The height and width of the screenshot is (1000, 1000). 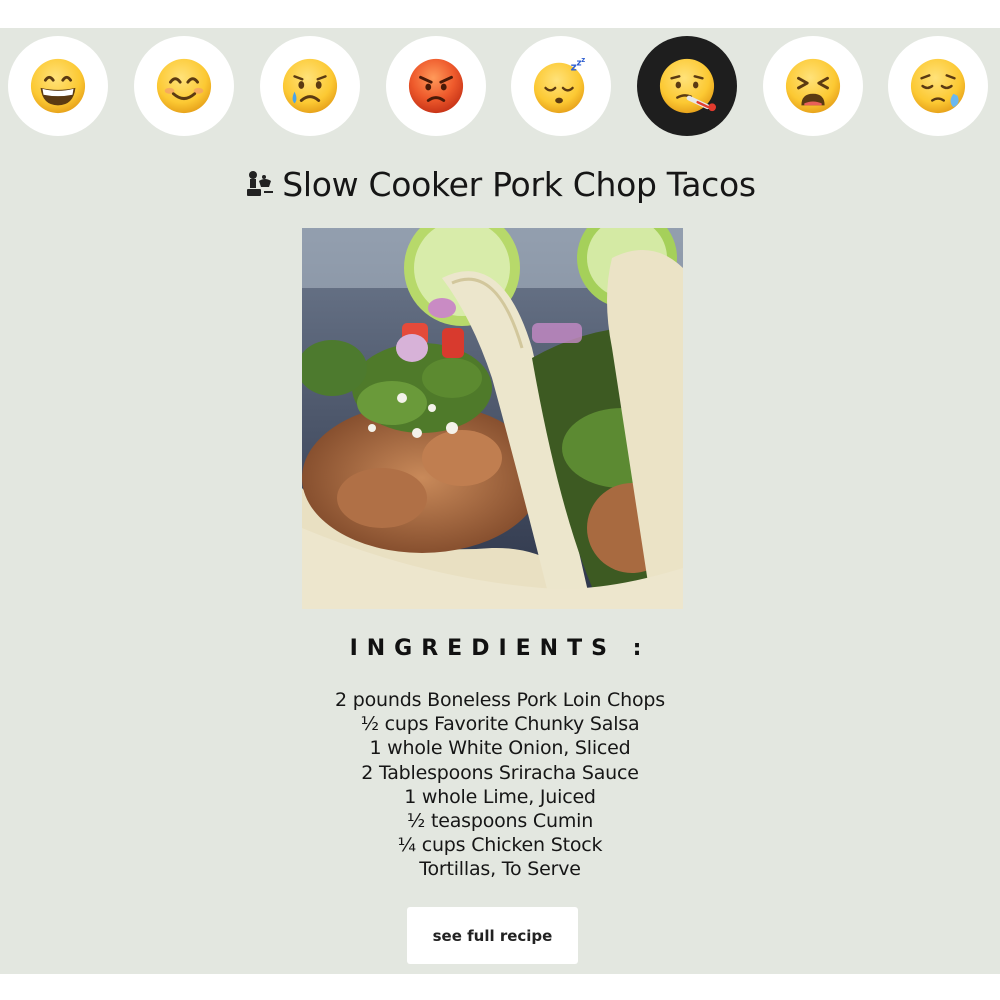 What do you see at coordinates (500, 648) in the screenshot?
I see `ingredients-heading: INGREDIENTS :` at bounding box center [500, 648].